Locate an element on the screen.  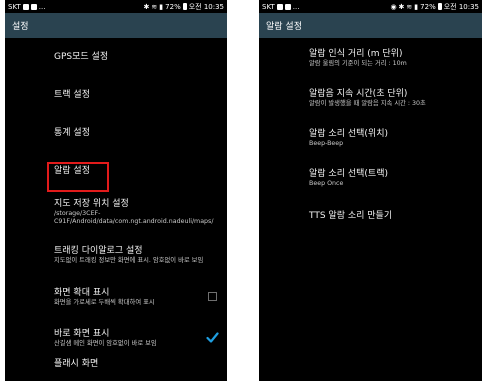
alarm-settings-highlight is located at coordinates (78, 177).